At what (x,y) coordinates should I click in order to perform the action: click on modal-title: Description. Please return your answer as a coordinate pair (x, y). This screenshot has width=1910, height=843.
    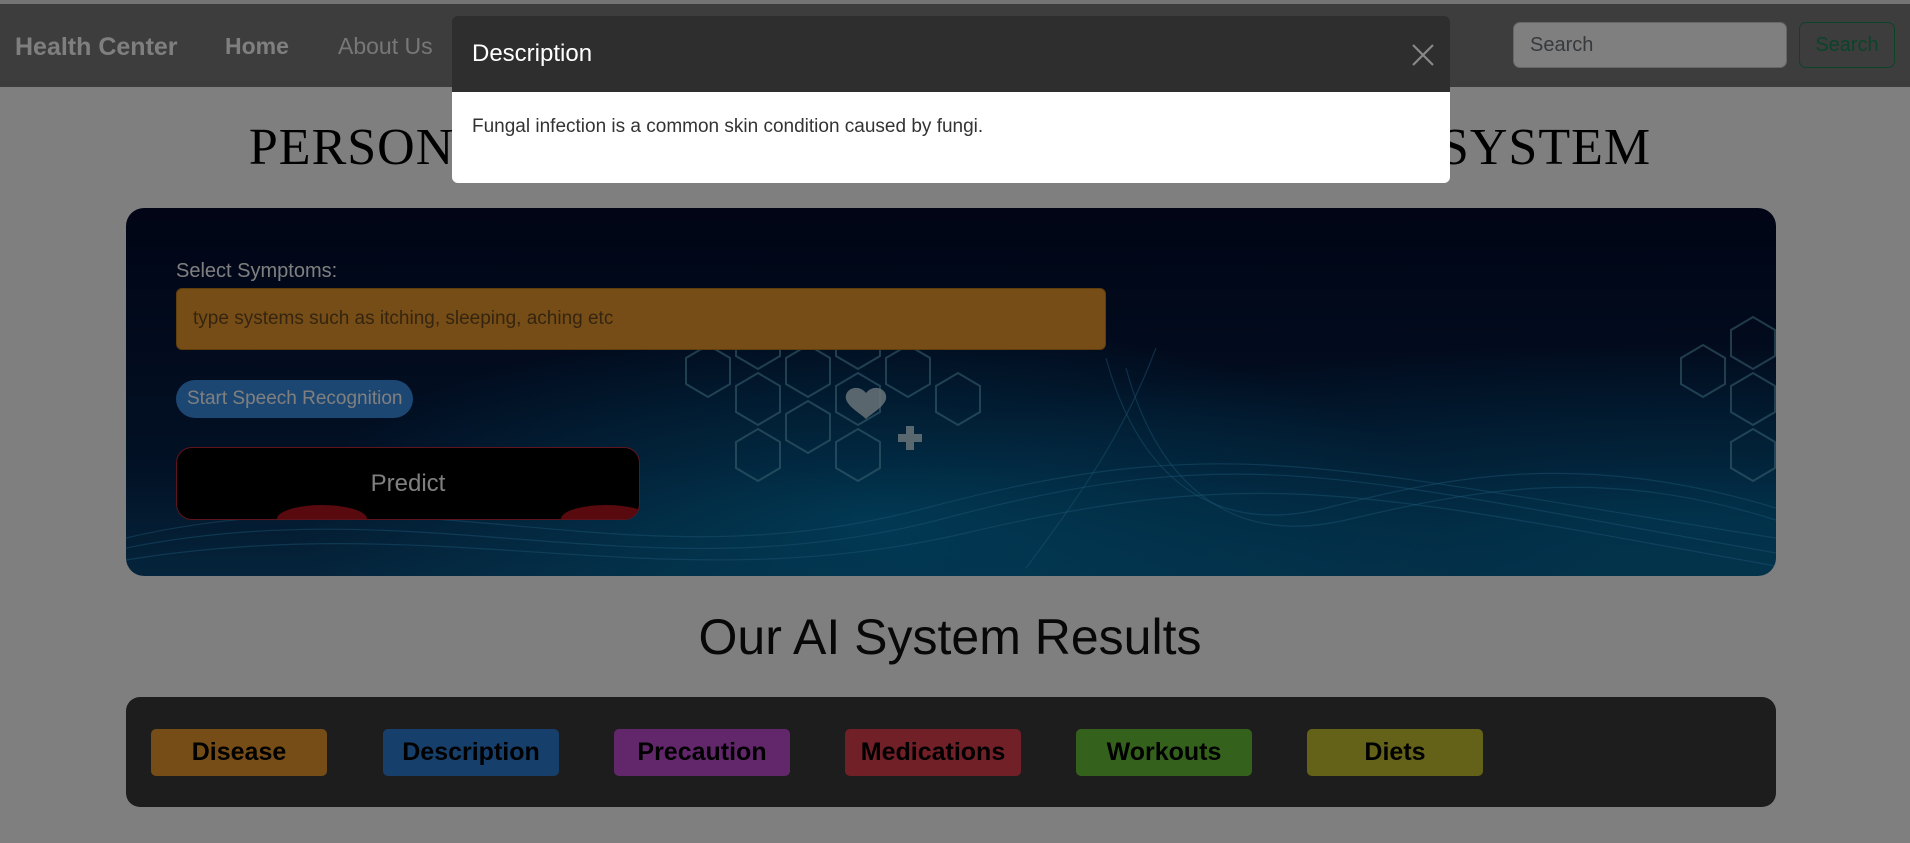
    Looking at the image, I should click on (532, 53).